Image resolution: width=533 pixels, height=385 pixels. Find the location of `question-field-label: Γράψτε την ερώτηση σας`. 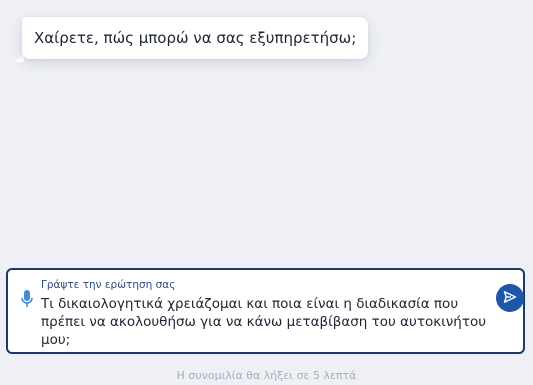

question-field-label: Γράψτε την ερώτηση σας is located at coordinates (108, 285).